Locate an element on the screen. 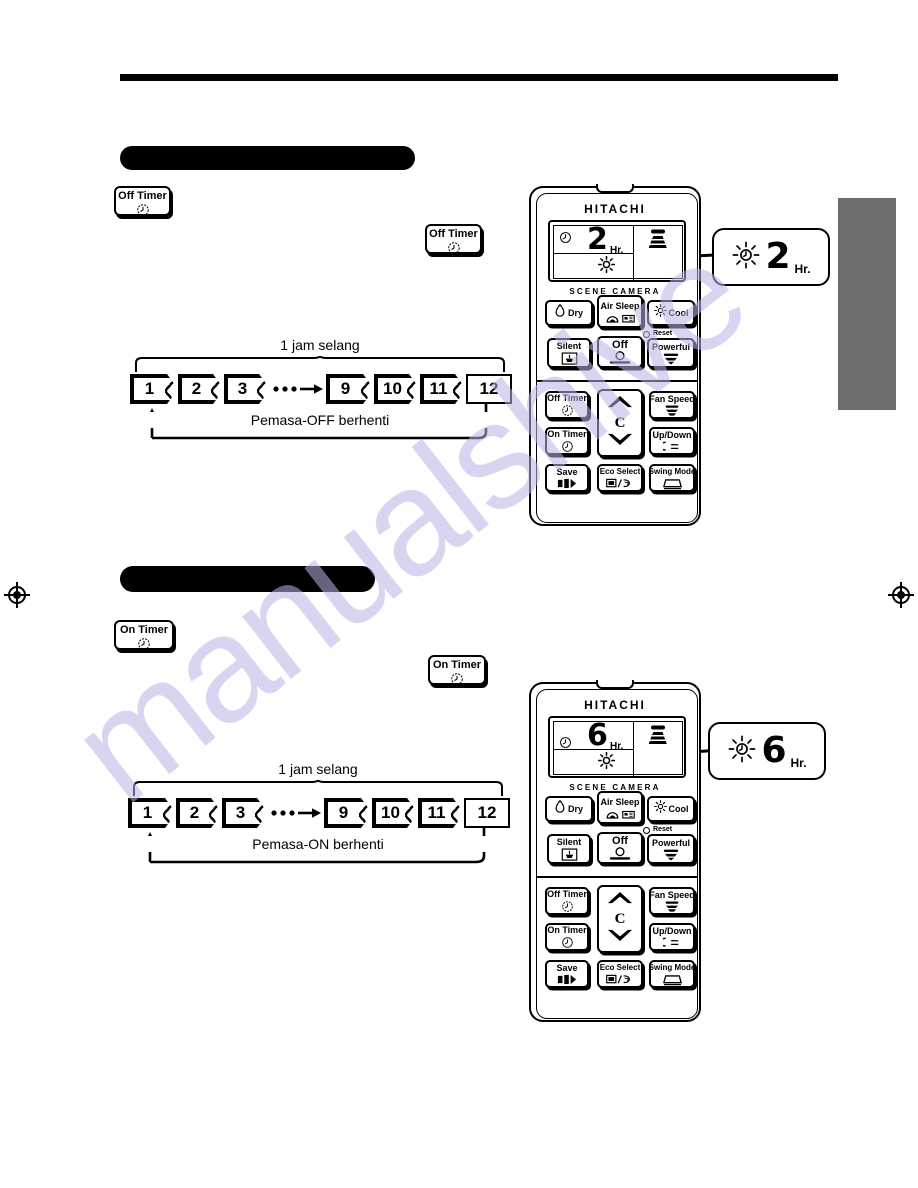  timeline-step: 2 is located at coordinates (201, 389).